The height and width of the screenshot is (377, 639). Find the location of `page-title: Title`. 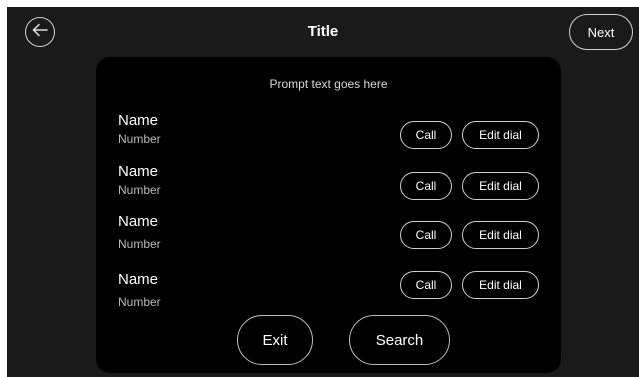

page-title: Title is located at coordinates (323, 31).